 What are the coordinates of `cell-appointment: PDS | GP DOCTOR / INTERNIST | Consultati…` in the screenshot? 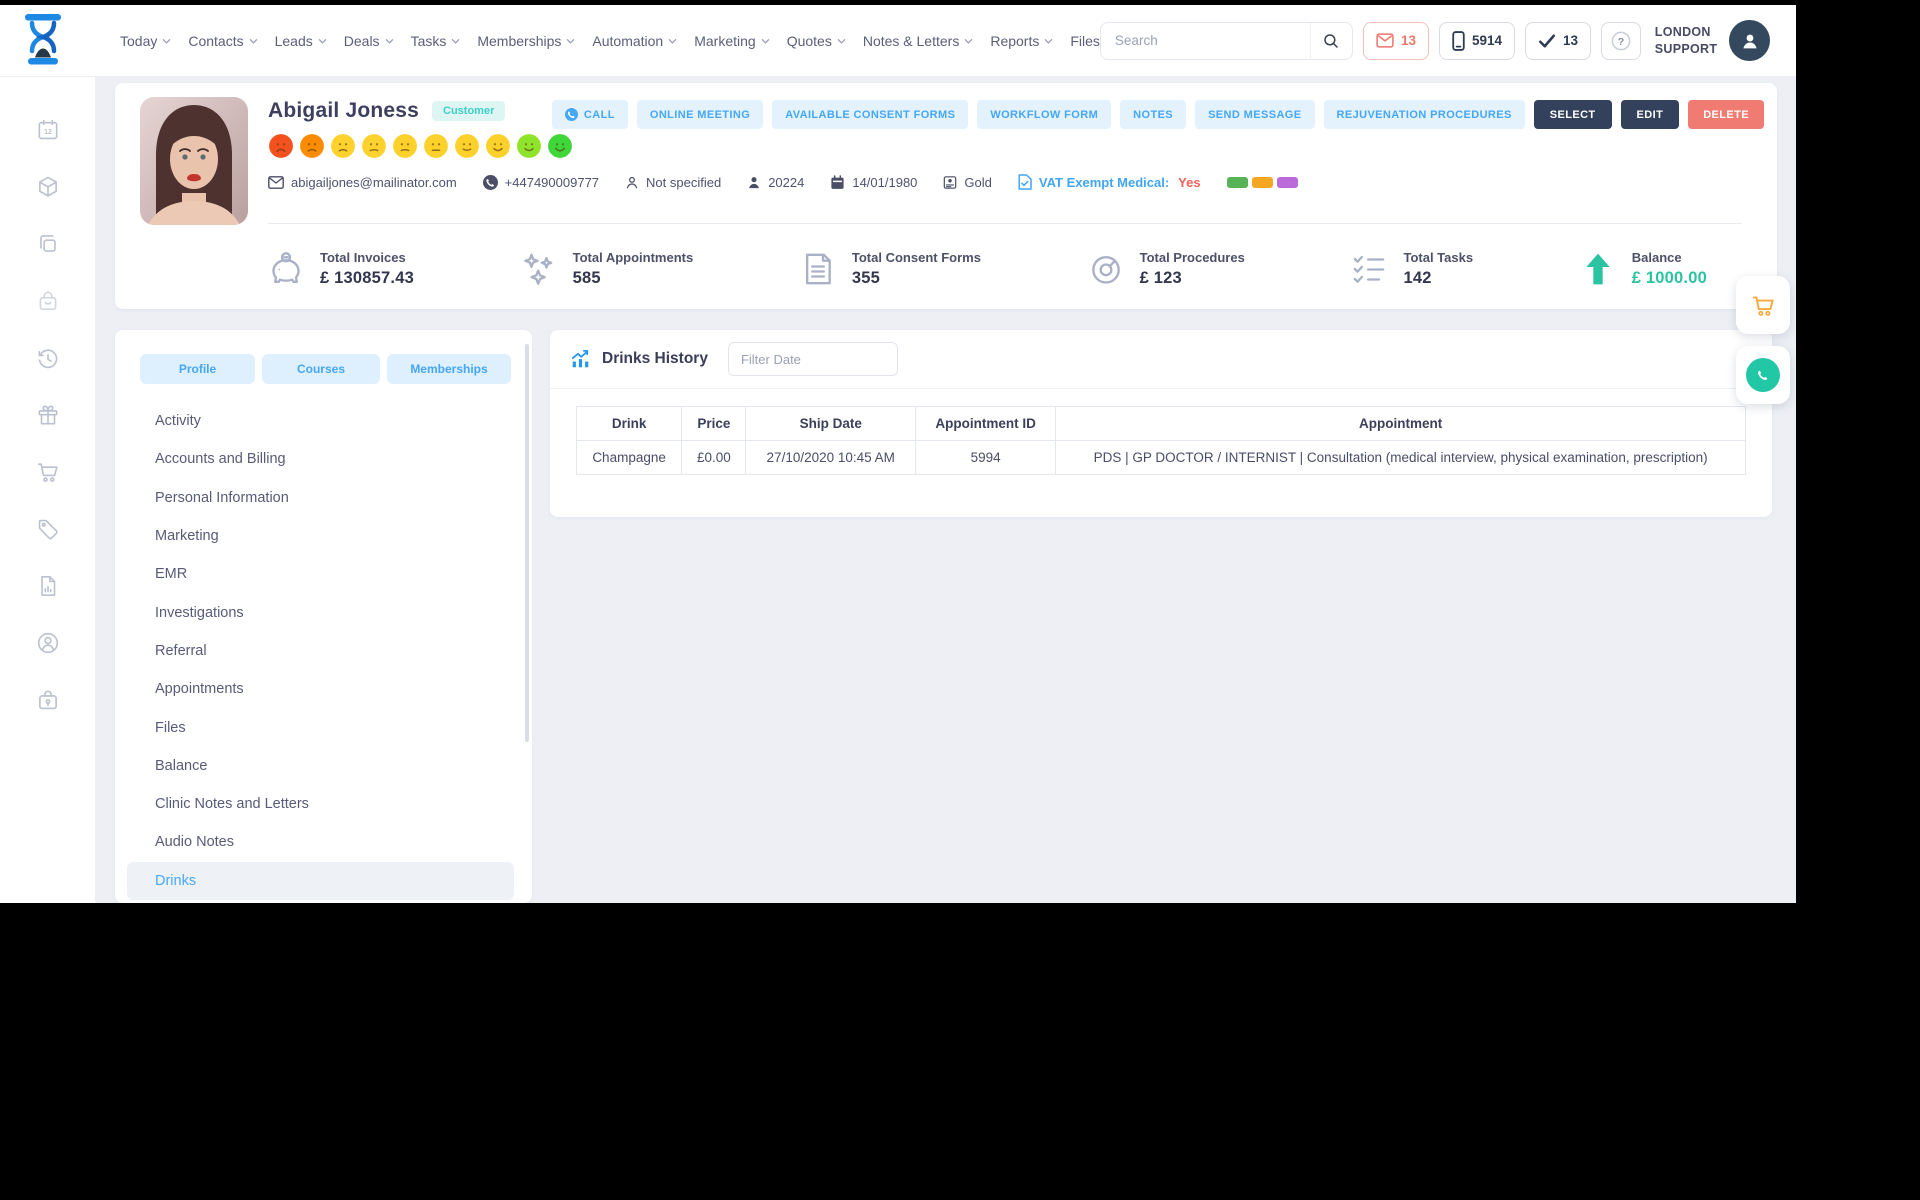 It's located at (1400, 457).